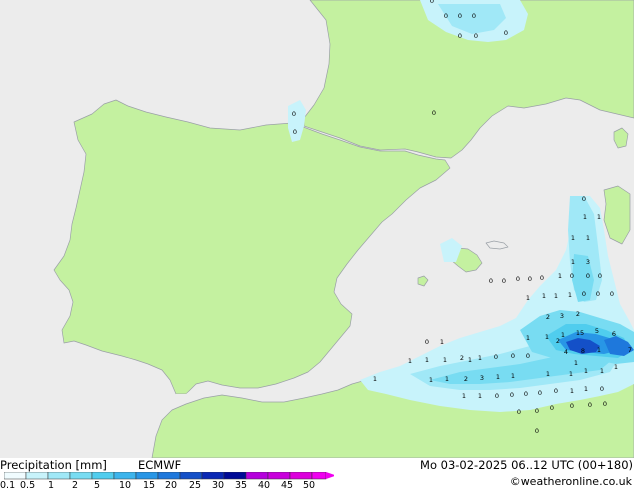 The height and width of the screenshot is (491, 634). I want to click on legend-model: ECMWF, so click(160, 465).